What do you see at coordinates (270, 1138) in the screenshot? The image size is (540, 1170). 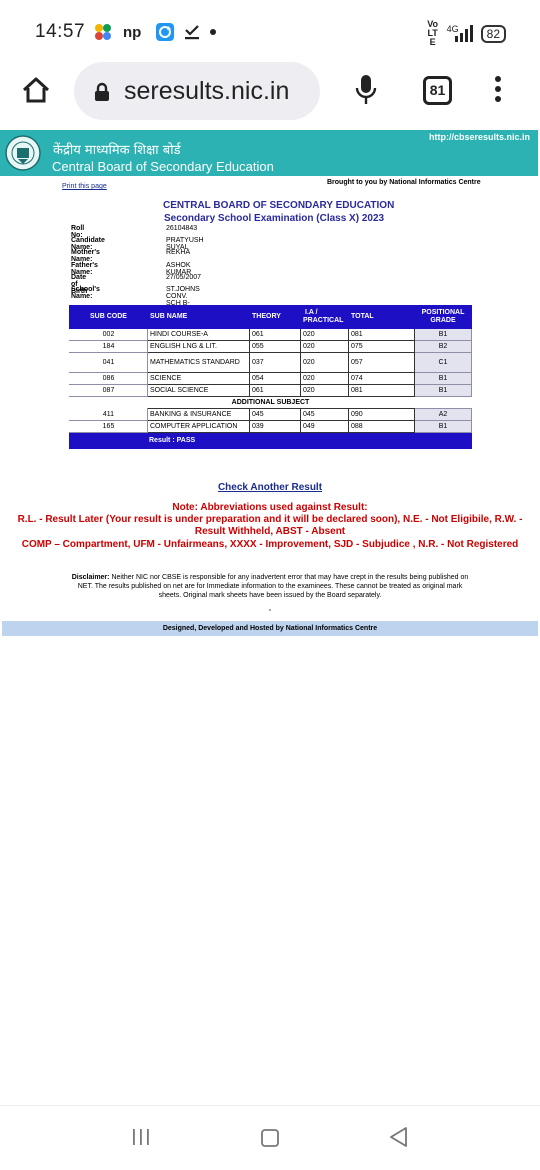 I see `home-nav-icon` at bounding box center [270, 1138].